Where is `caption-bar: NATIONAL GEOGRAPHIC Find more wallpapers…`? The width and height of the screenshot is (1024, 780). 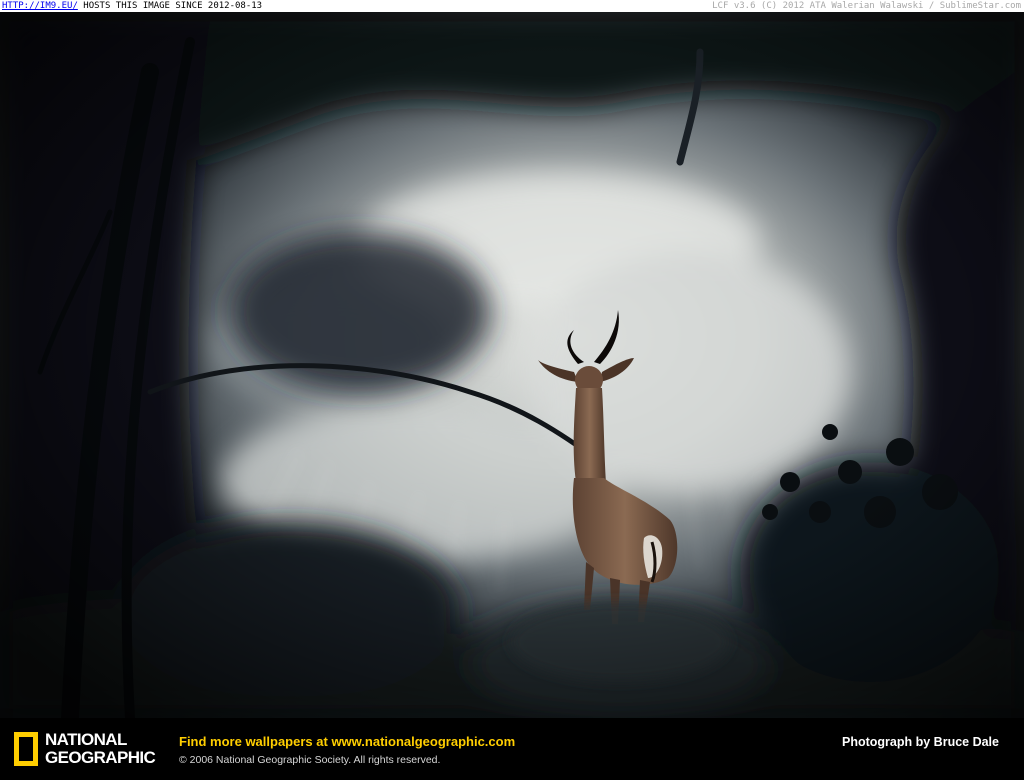 caption-bar: NATIONAL GEOGRAPHIC Find more wallpapers… is located at coordinates (512, 749).